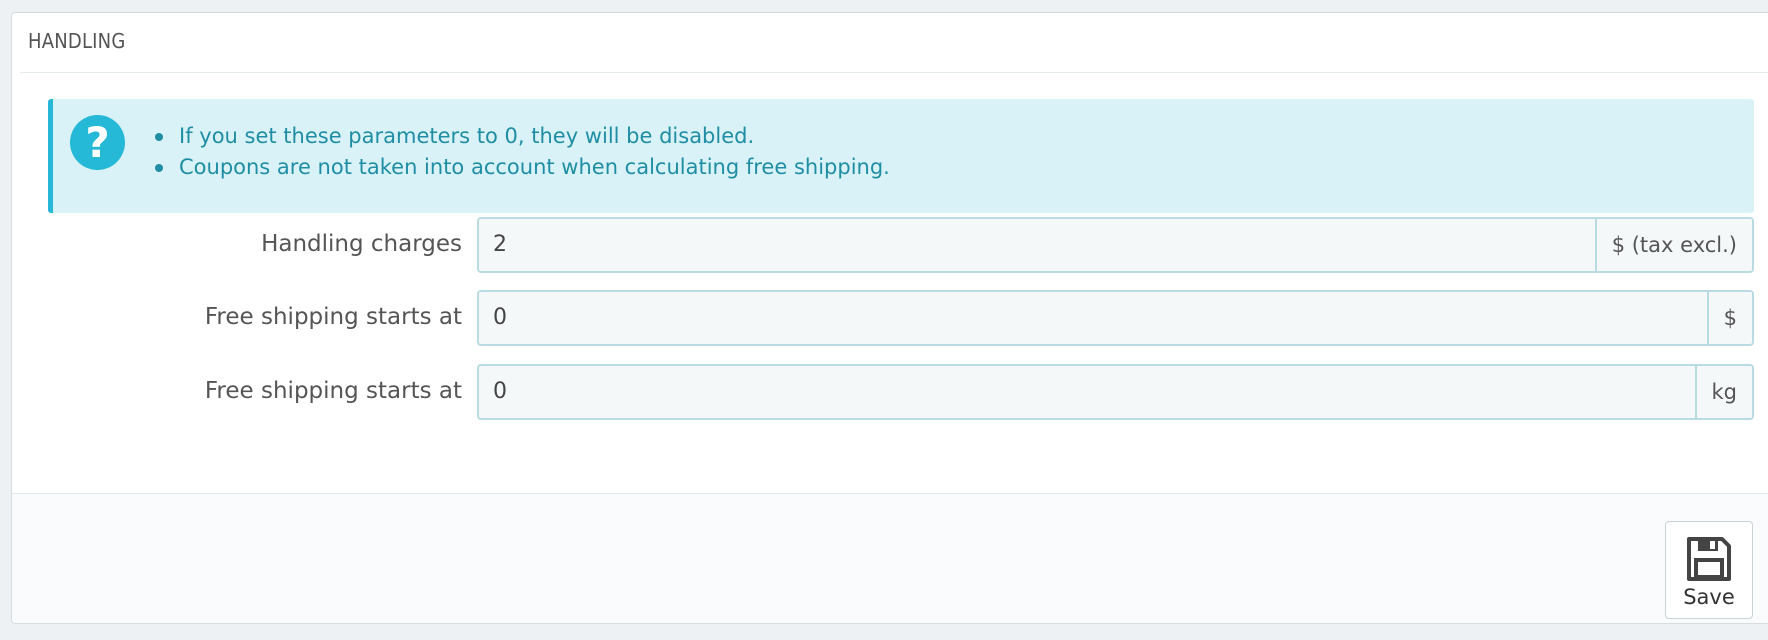 This screenshot has height=640, width=1768. Describe the element at coordinates (1723, 392) in the screenshot. I see `free-shipping-weight-unit: kg` at that location.